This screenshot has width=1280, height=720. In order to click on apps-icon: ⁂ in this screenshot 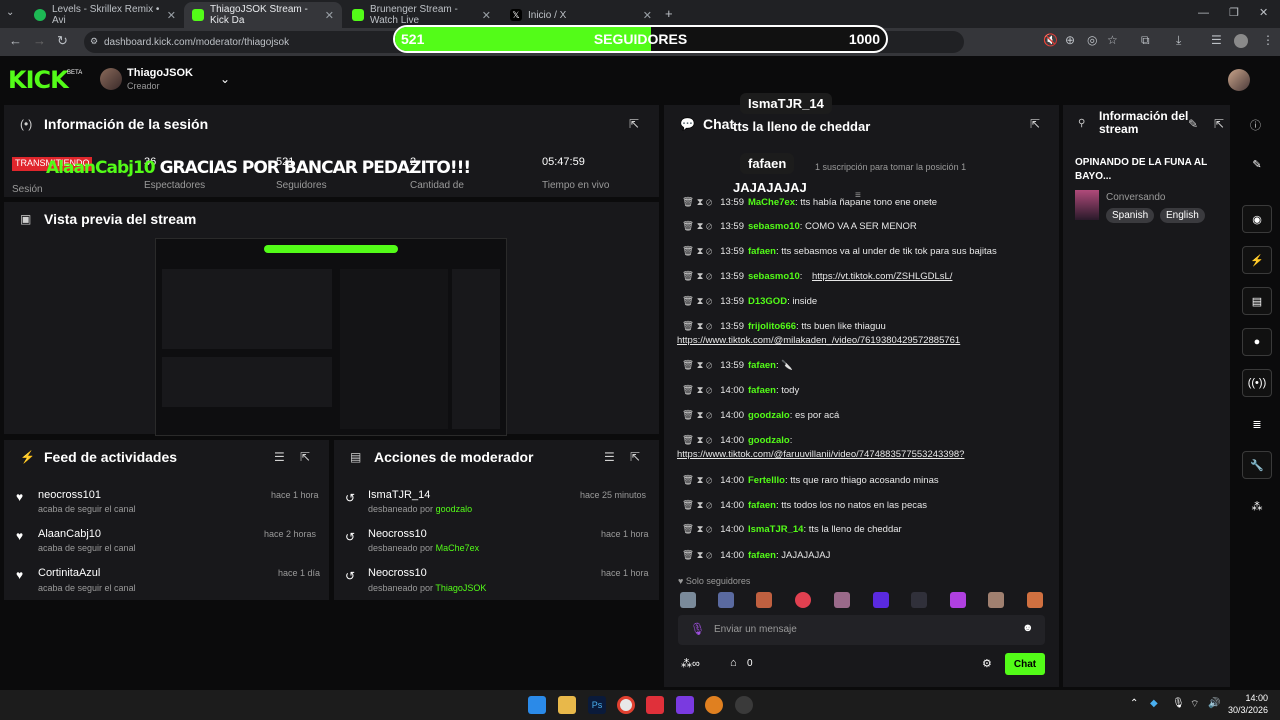, I will do `click(1257, 506)`.